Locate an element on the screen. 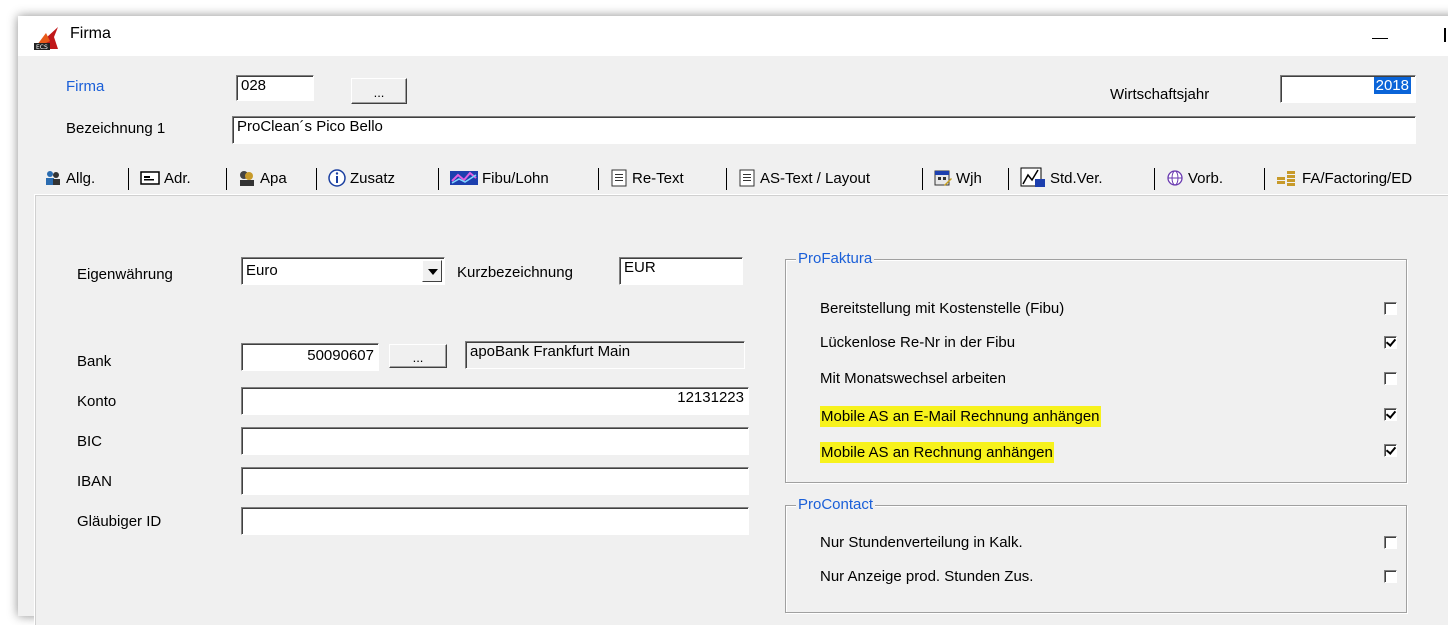 Image resolution: width=1448 pixels, height=625 pixels. tab-std-ver: Std.Ver. is located at coordinates (1061, 178).